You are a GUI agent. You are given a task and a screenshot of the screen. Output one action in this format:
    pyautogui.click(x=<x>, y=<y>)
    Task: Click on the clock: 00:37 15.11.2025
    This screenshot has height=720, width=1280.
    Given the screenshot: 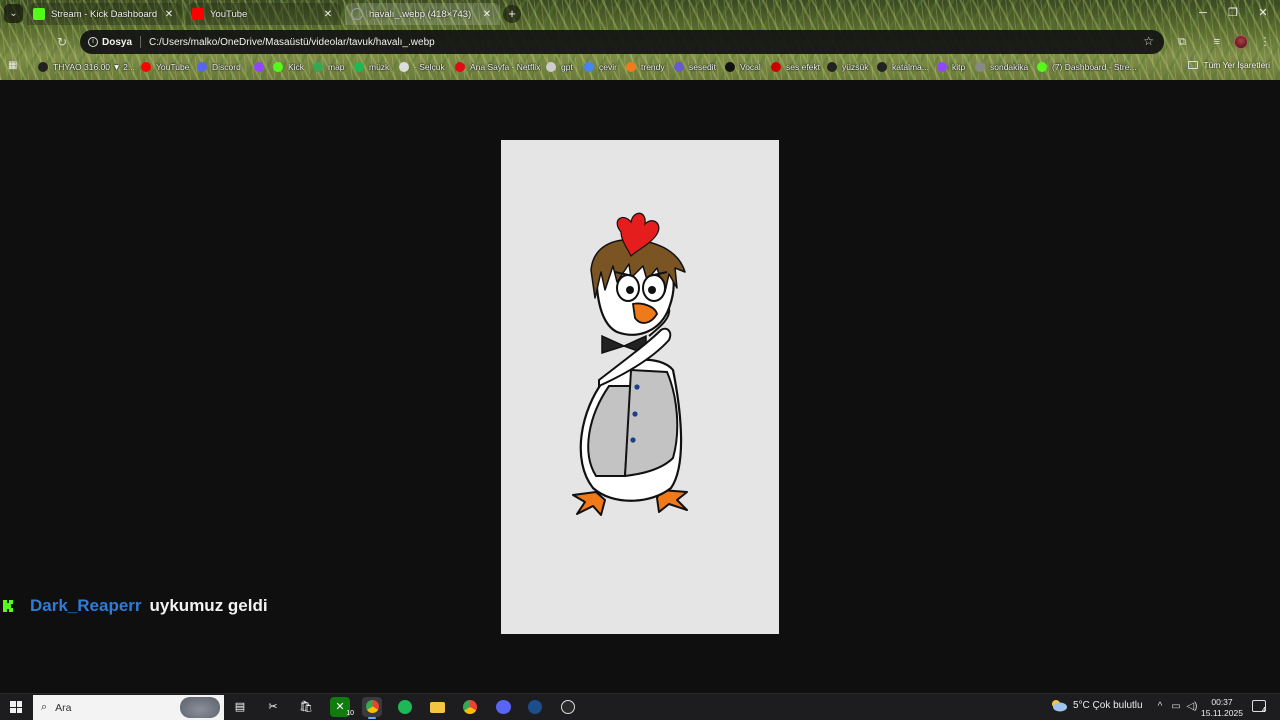 What is the action you would take?
    pyautogui.click(x=1222, y=708)
    